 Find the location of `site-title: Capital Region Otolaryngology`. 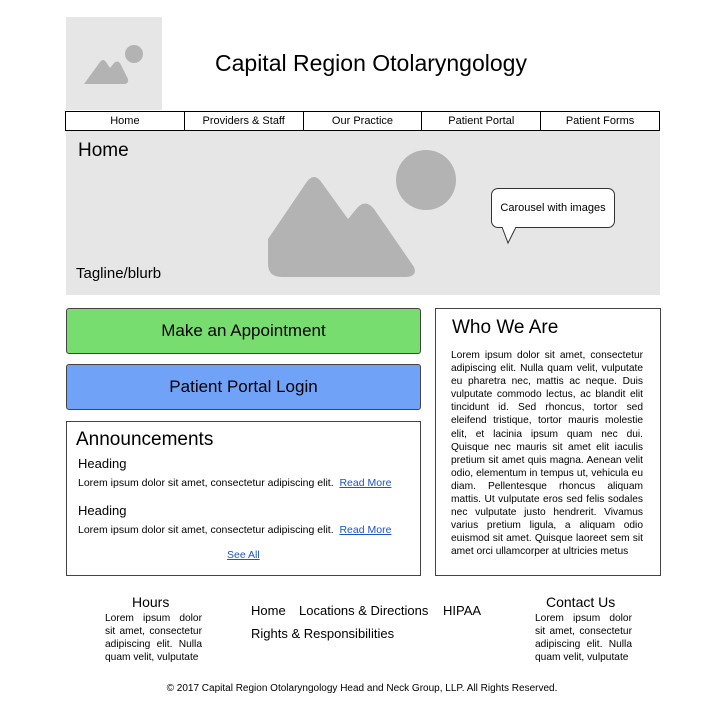

site-title: Capital Region Otolaryngology is located at coordinates (371, 63).